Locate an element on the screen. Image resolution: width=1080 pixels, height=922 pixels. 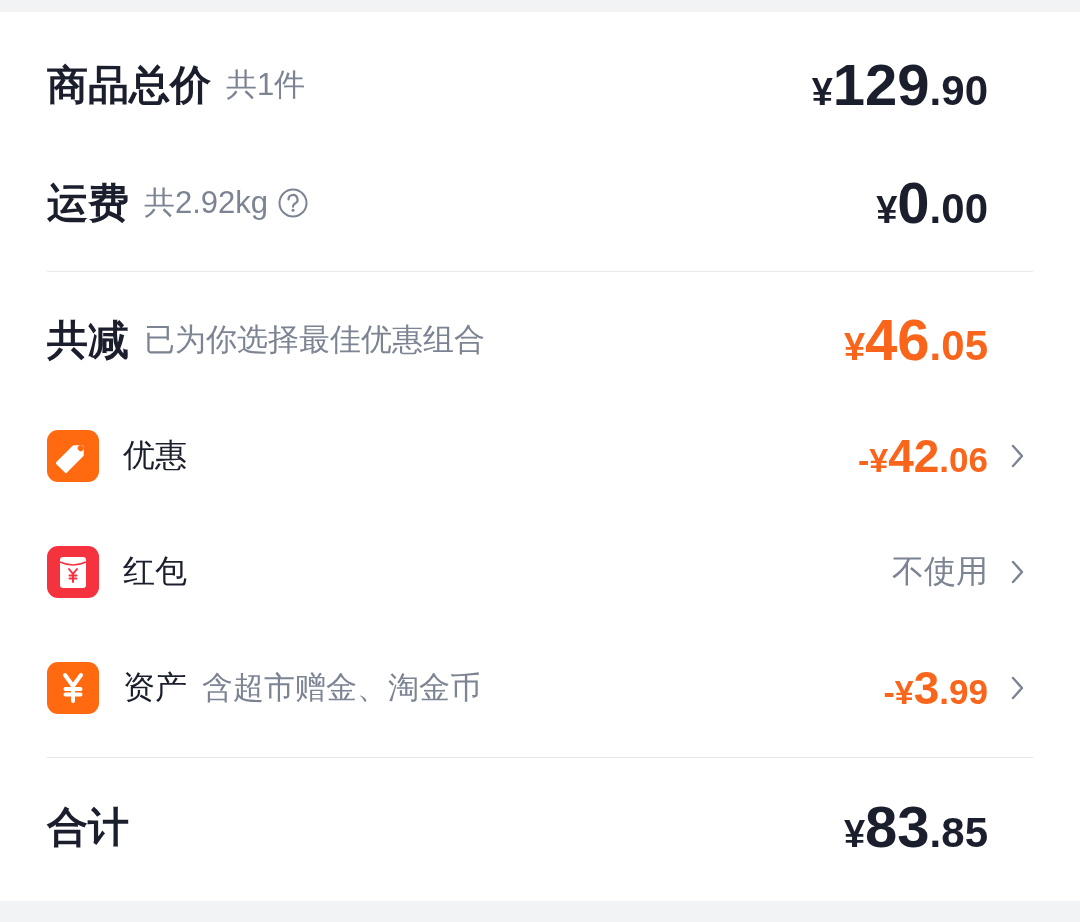
price-text: ¥129.90 is located at coordinates (899, 85).